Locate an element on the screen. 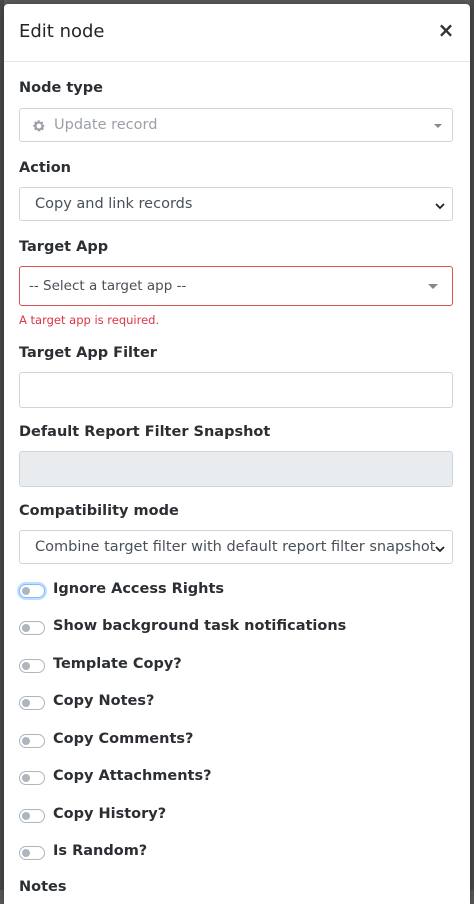 This screenshot has height=904, width=474. background-app-right-edge is located at coordinates (472, 445).